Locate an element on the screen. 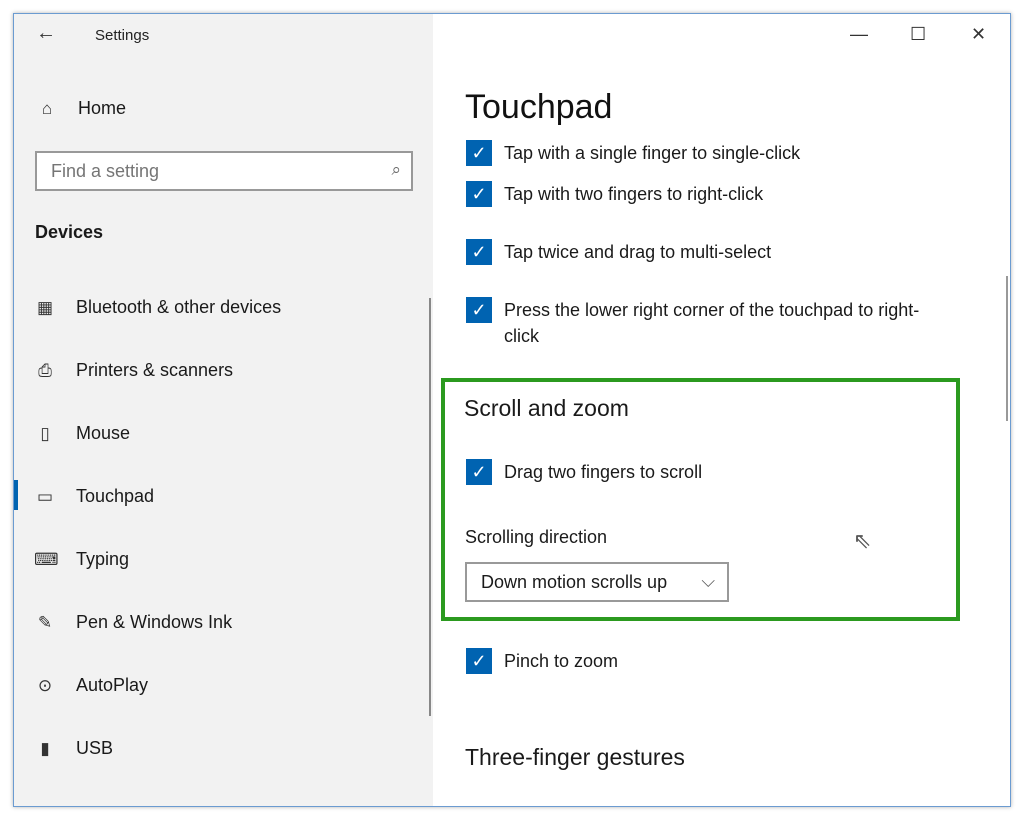 This screenshot has width=1024, height=819. sidebar-item-autoplay: ⊙ AutoPlay is located at coordinates (91, 685).